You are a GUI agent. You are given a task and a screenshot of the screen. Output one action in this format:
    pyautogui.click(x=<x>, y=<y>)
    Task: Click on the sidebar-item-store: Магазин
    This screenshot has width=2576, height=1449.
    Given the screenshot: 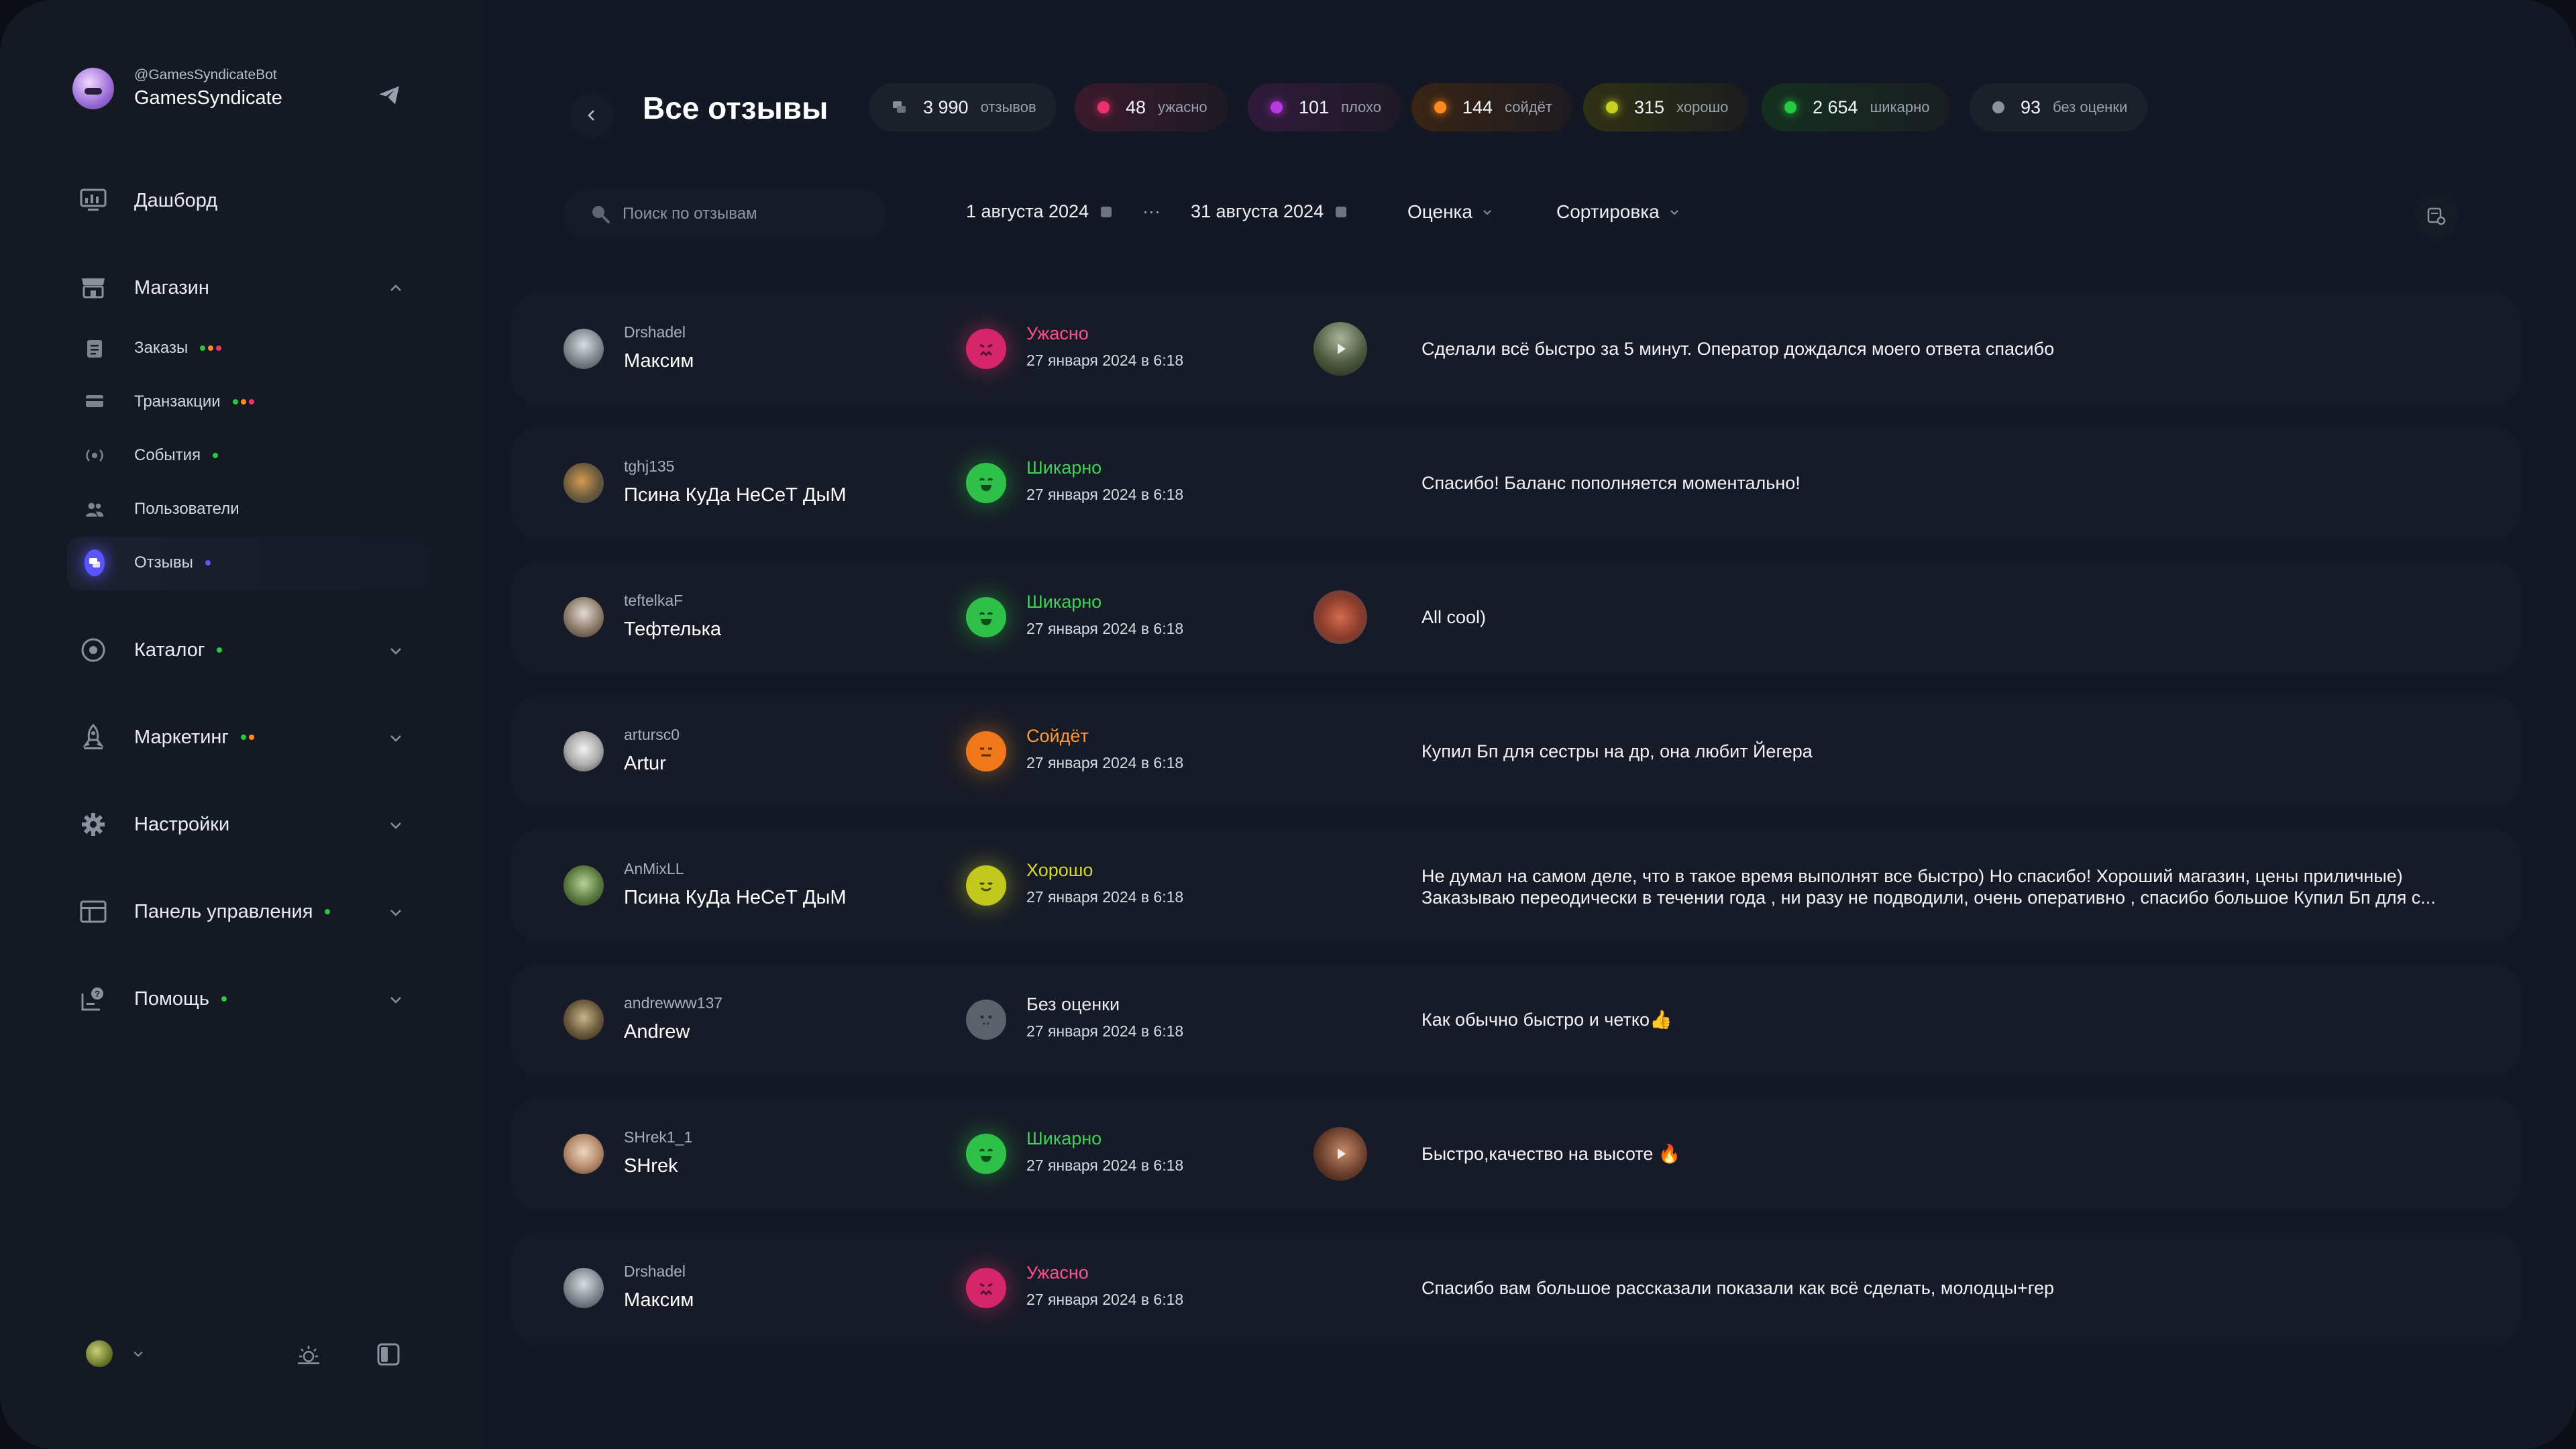 What is the action you would take?
    pyautogui.click(x=144, y=288)
    